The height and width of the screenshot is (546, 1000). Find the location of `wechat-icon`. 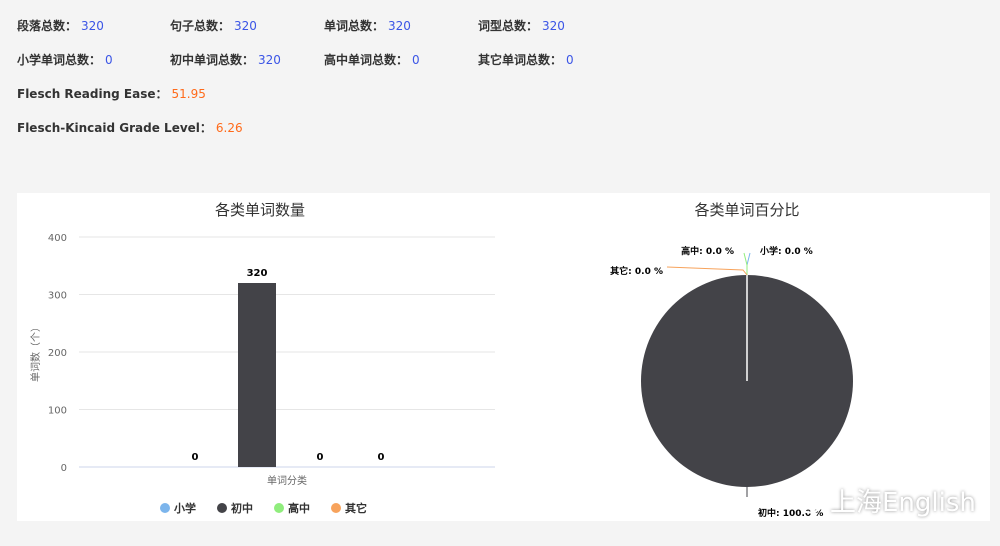

wechat-icon is located at coordinates (803, 499).